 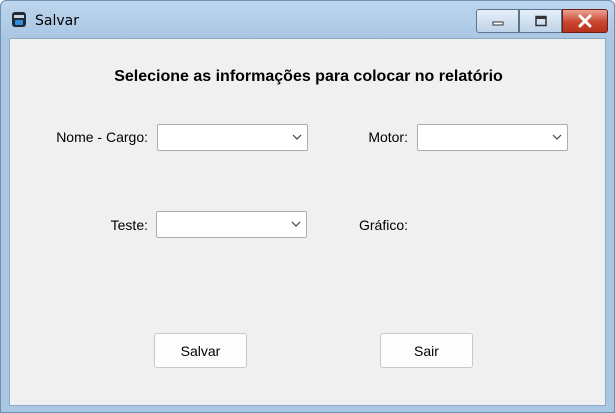 I want to click on app-icon, so click(x=19, y=19).